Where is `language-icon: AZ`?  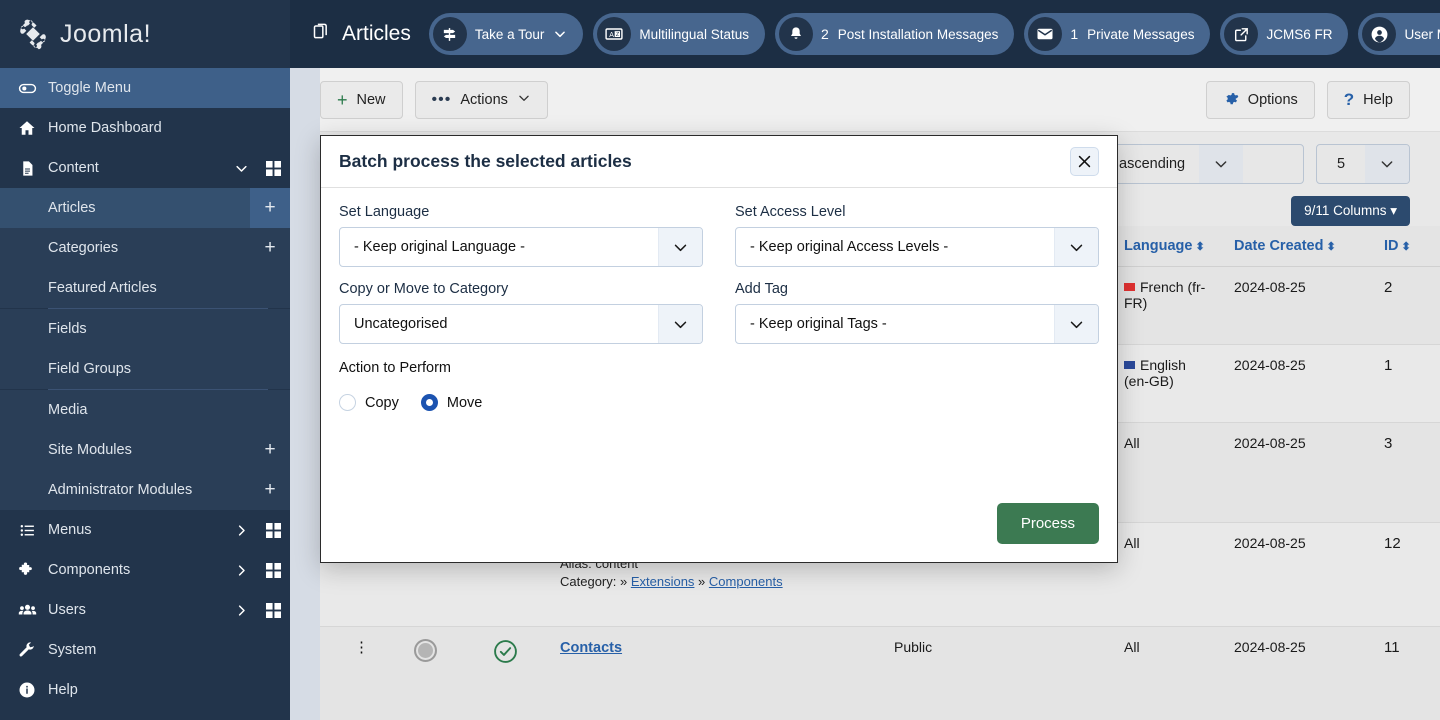
language-icon: AZ is located at coordinates (614, 34).